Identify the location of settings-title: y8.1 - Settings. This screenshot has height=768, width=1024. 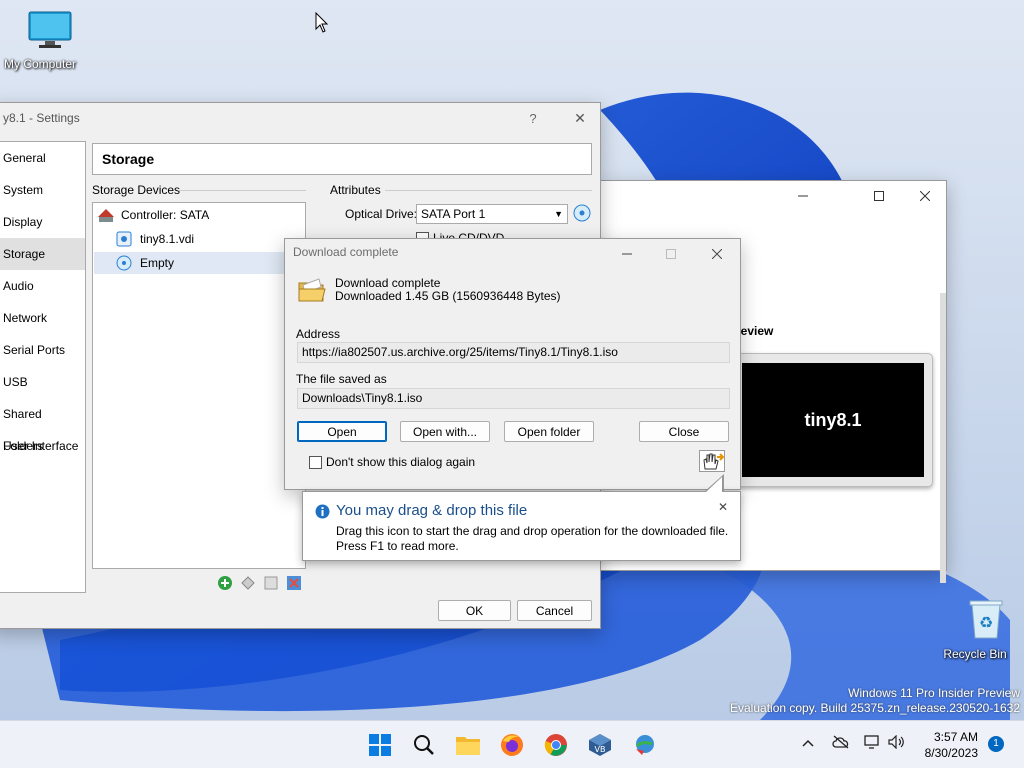
(41, 118).